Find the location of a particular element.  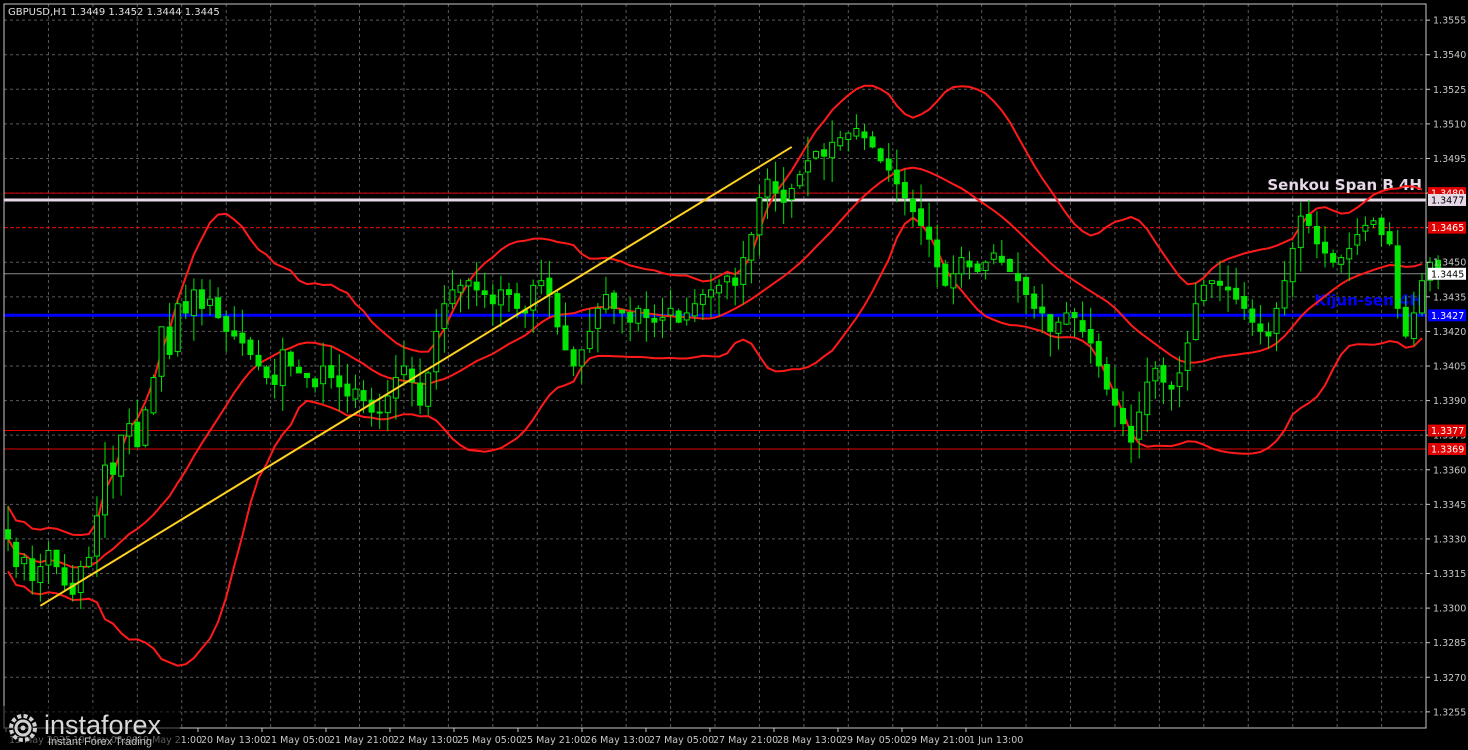

x-tick-label: 22 May 13:00 is located at coordinates (425, 740).